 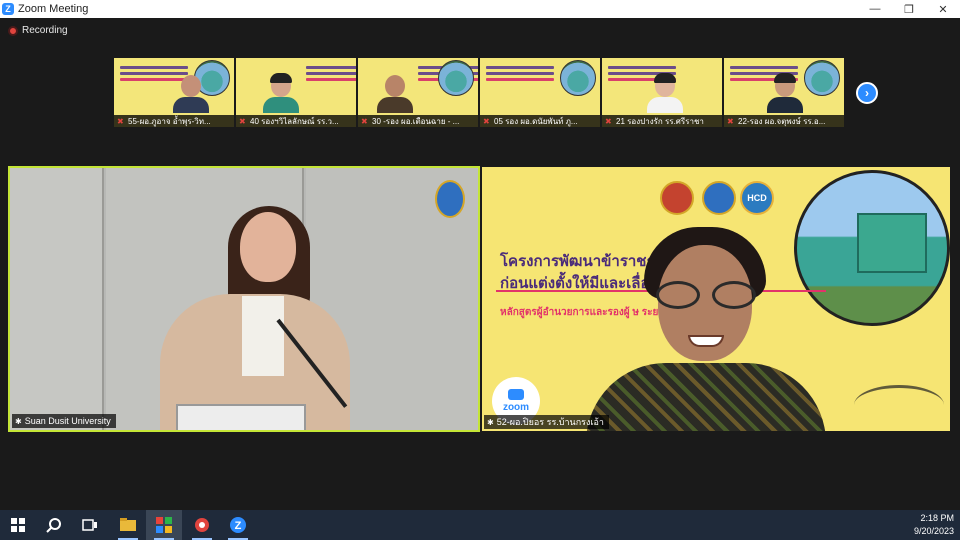 I want to click on thumbnail-name-bar: ✖ 21 รองปางรัก รร.ศรีราชา, so click(x=662, y=121).